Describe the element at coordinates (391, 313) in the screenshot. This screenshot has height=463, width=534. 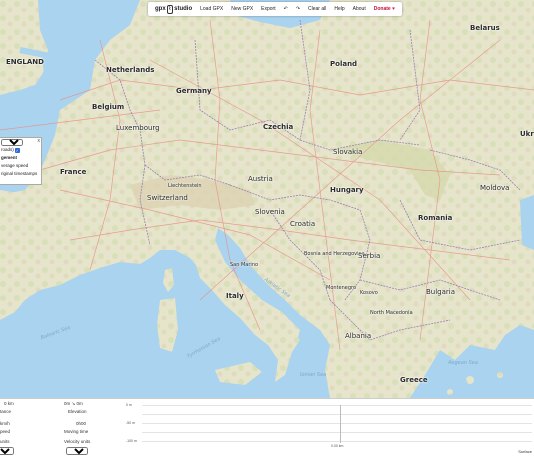
I see `country-label-north-macedonia: North Macedonia` at that location.